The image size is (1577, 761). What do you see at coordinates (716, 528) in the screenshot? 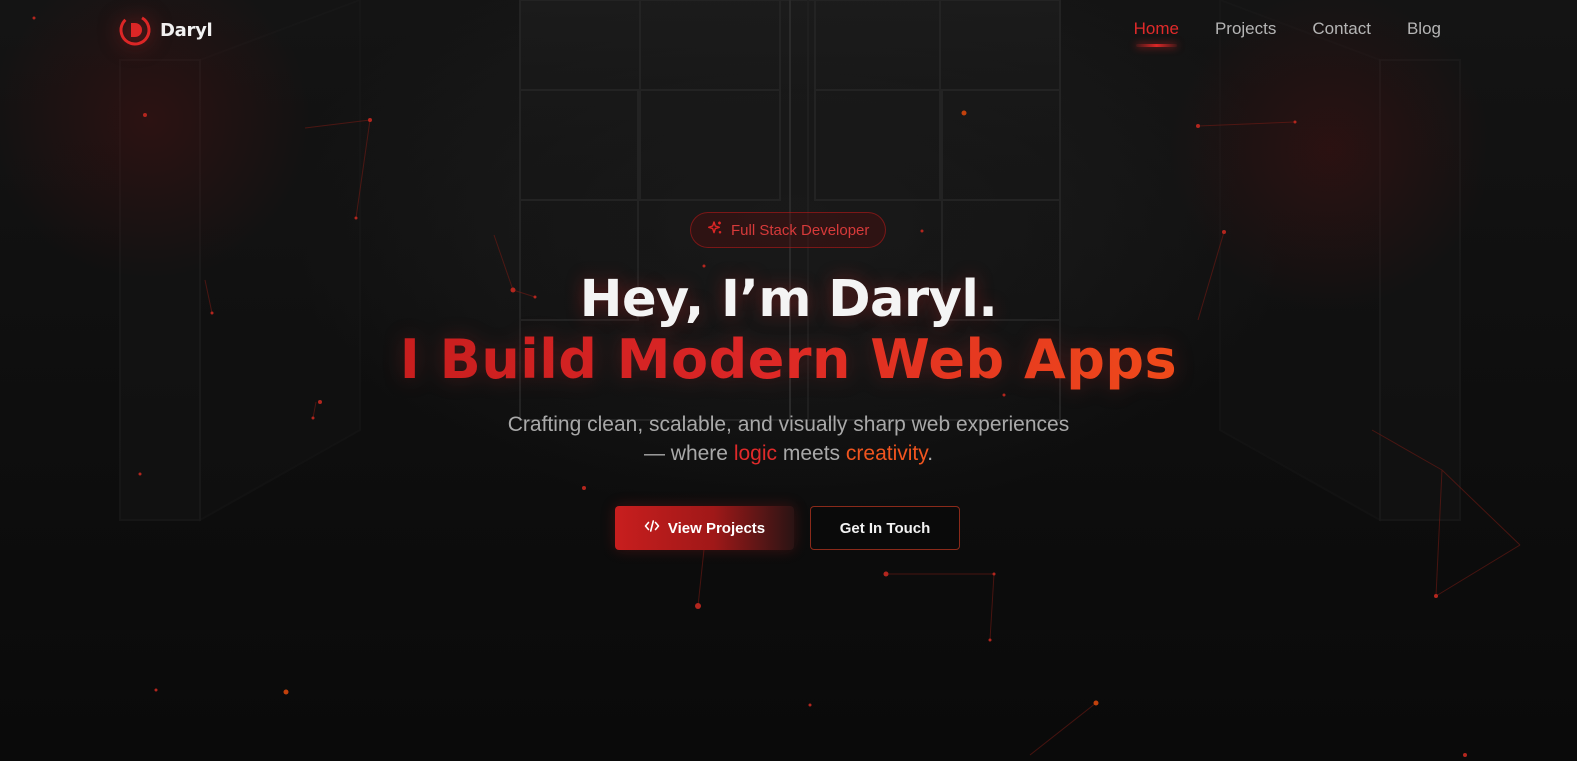
I see `view-projects-label: View Projects` at bounding box center [716, 528].